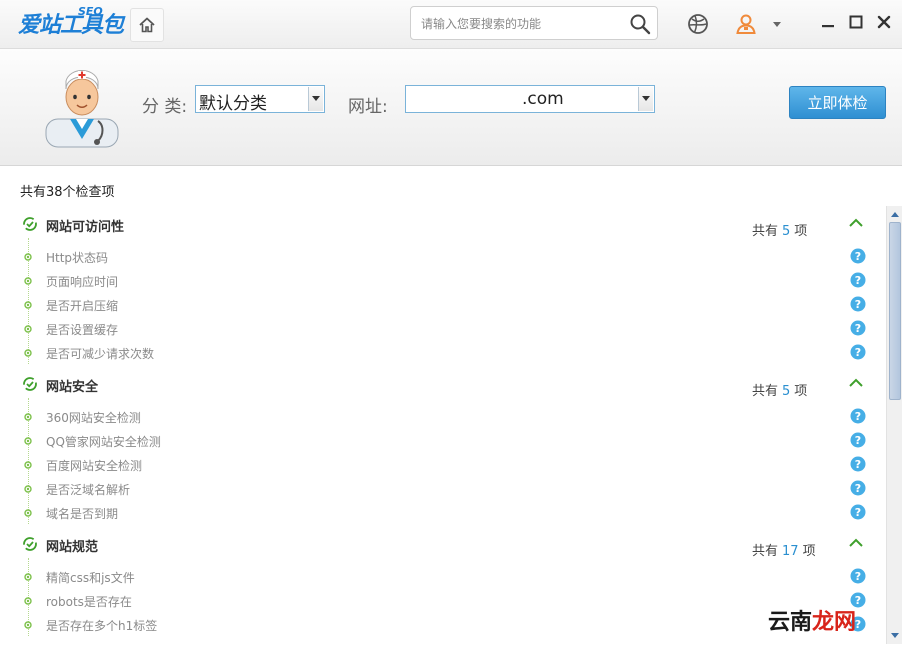  Describe the element at coordinates (447, 226) in the screenshot. I see `category-header: 网站可访问性 共有 5 项` at that location.